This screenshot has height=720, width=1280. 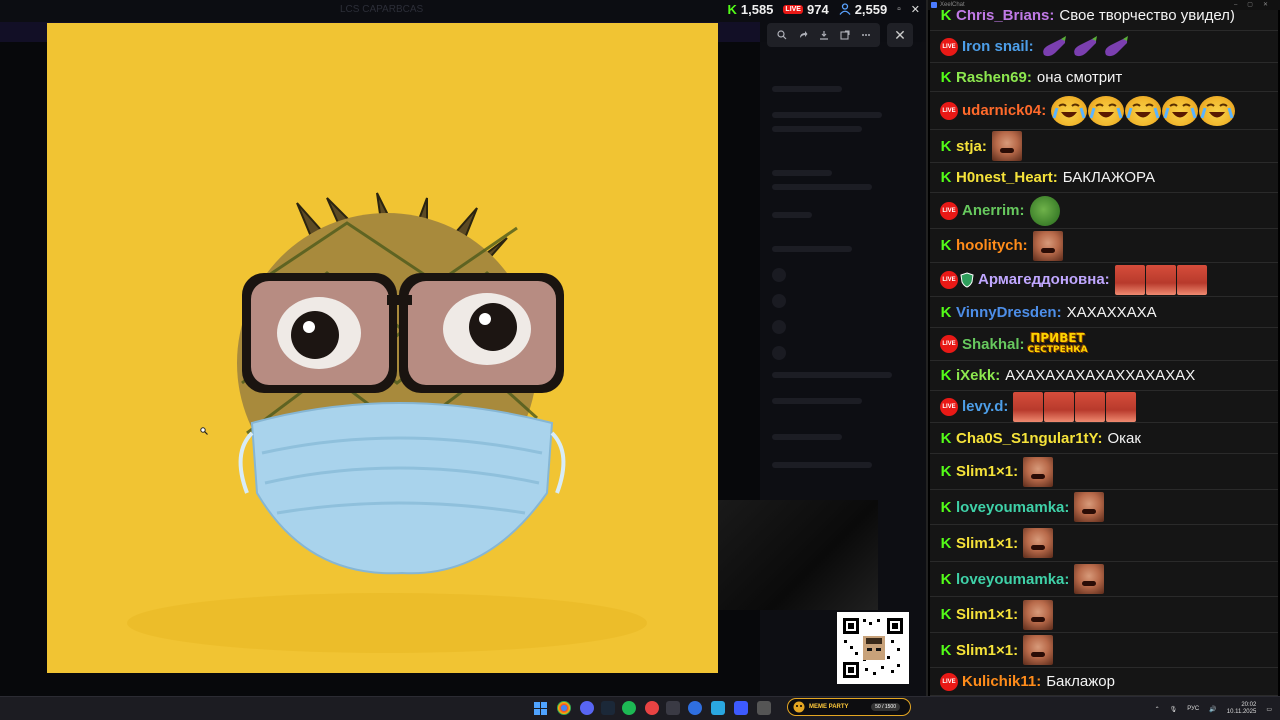 I want to click on chat-message: Kstja:, so click(x=1104, y=146).